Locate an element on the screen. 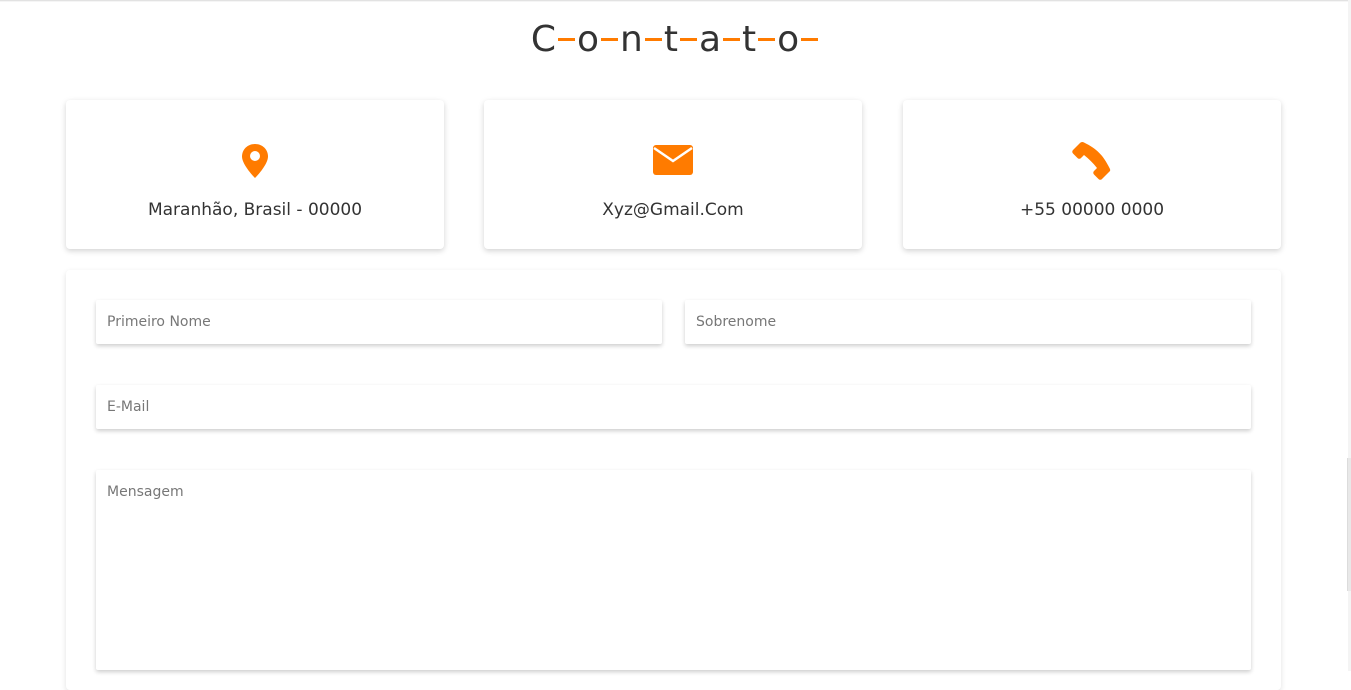  map-marker-icon is located at coordinates (255, 160).